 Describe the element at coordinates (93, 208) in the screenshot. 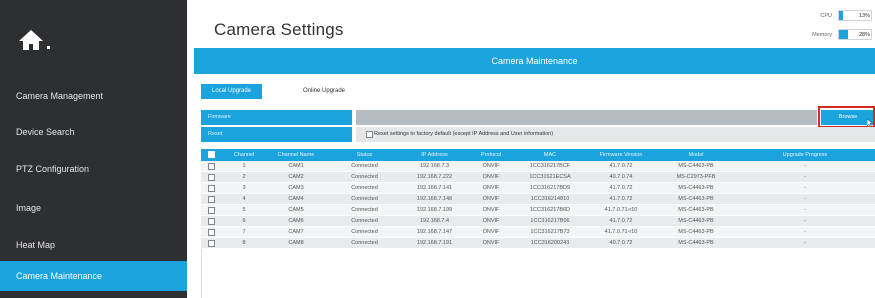

I see `sidebar-item-image: Image` at that location.